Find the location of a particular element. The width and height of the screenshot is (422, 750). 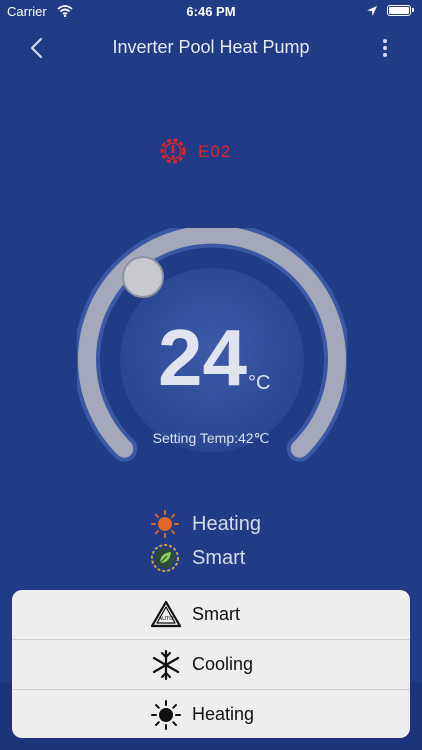

more-options-icon is located at coordinates (385, 48).